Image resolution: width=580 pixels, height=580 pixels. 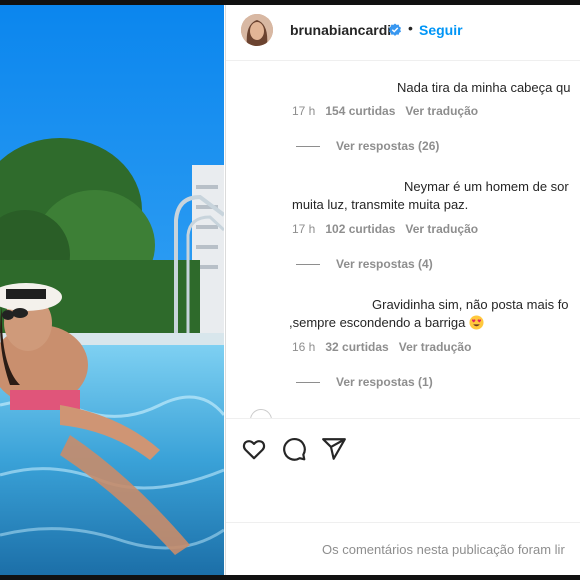 I want to click on username: brunabiancardi, so click(x=340, y=30).